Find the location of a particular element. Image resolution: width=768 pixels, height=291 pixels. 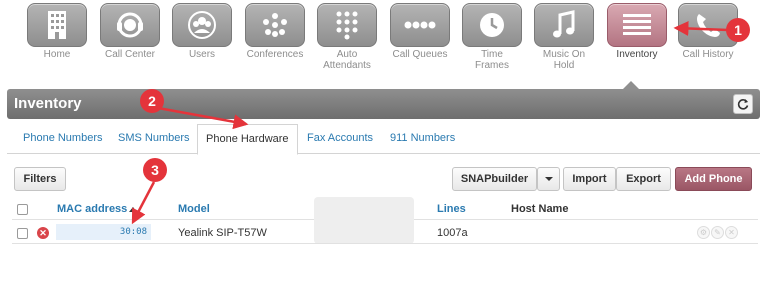

settings-icon: ⚙ is located at coordinates (703, 232).